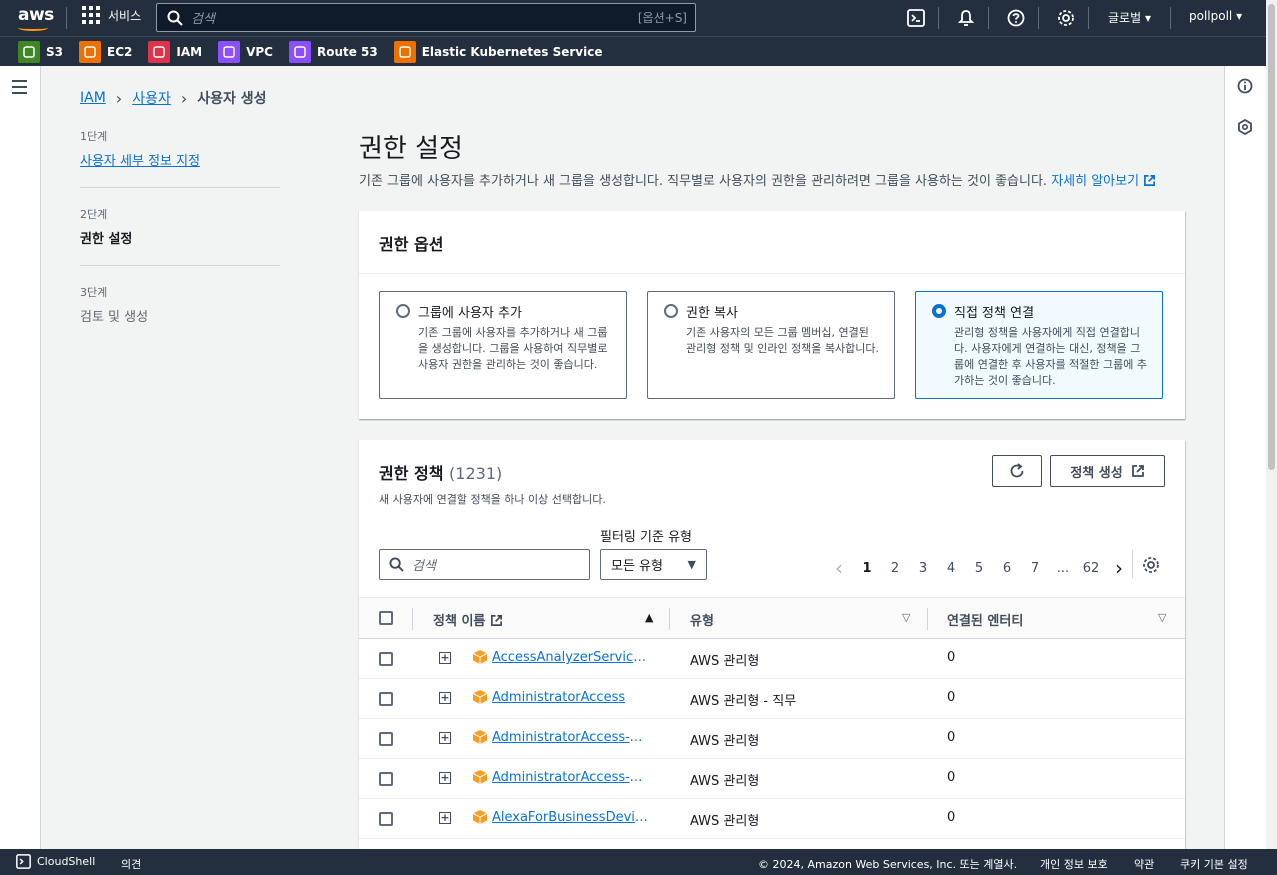  I want to click on search-input: 검색 [옵션+S], so click(426, 17).